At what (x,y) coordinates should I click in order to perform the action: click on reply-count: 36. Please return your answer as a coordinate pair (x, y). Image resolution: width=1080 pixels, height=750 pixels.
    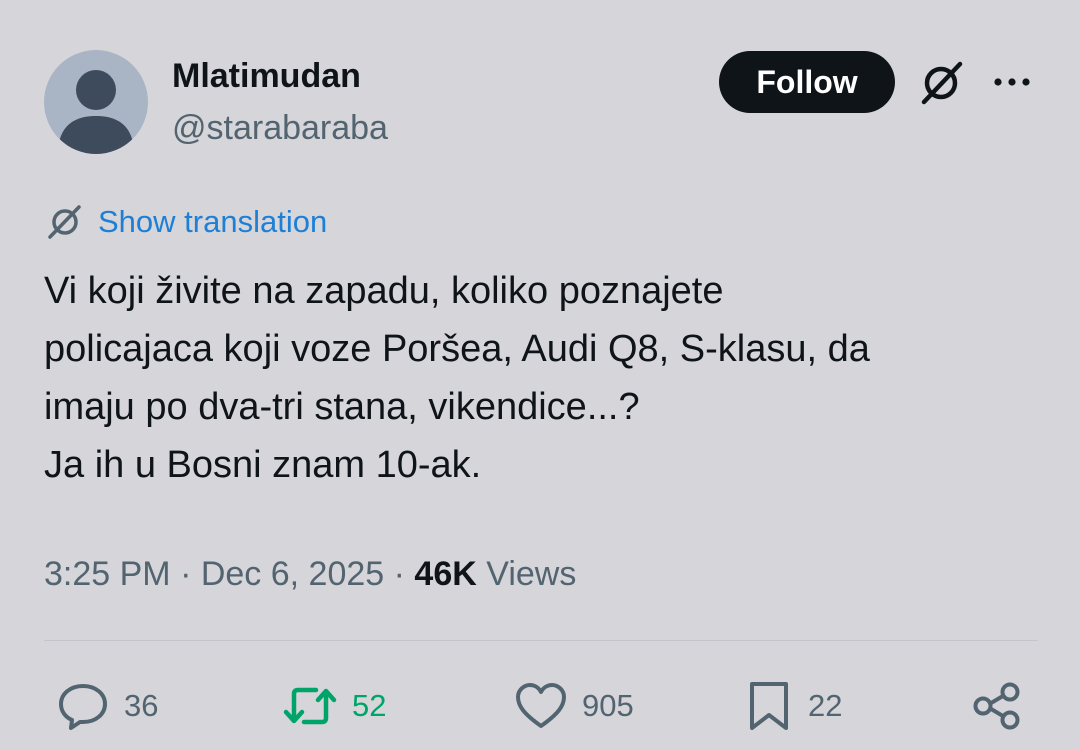
    Looking at the image, I should click on (141, 705).